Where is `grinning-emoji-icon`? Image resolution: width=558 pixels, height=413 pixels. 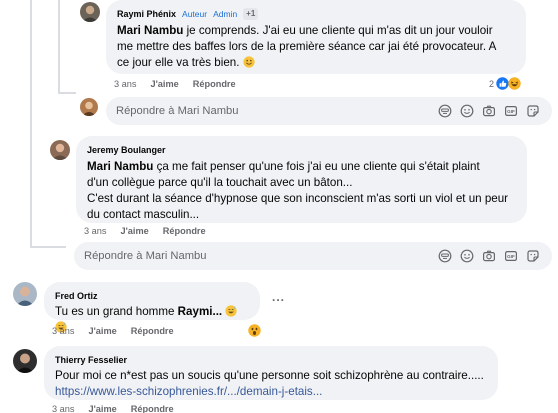 grinning-emoji-icon is located at coordinates (249, 62).